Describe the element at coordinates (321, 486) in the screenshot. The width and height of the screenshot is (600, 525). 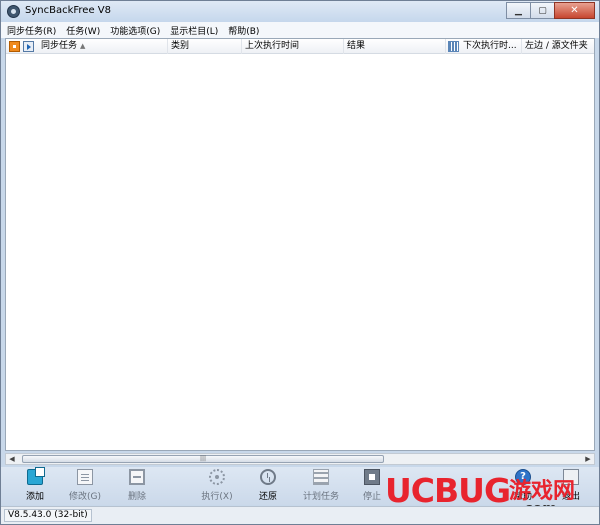
I see `schedule-button: 计划任务` at that location.